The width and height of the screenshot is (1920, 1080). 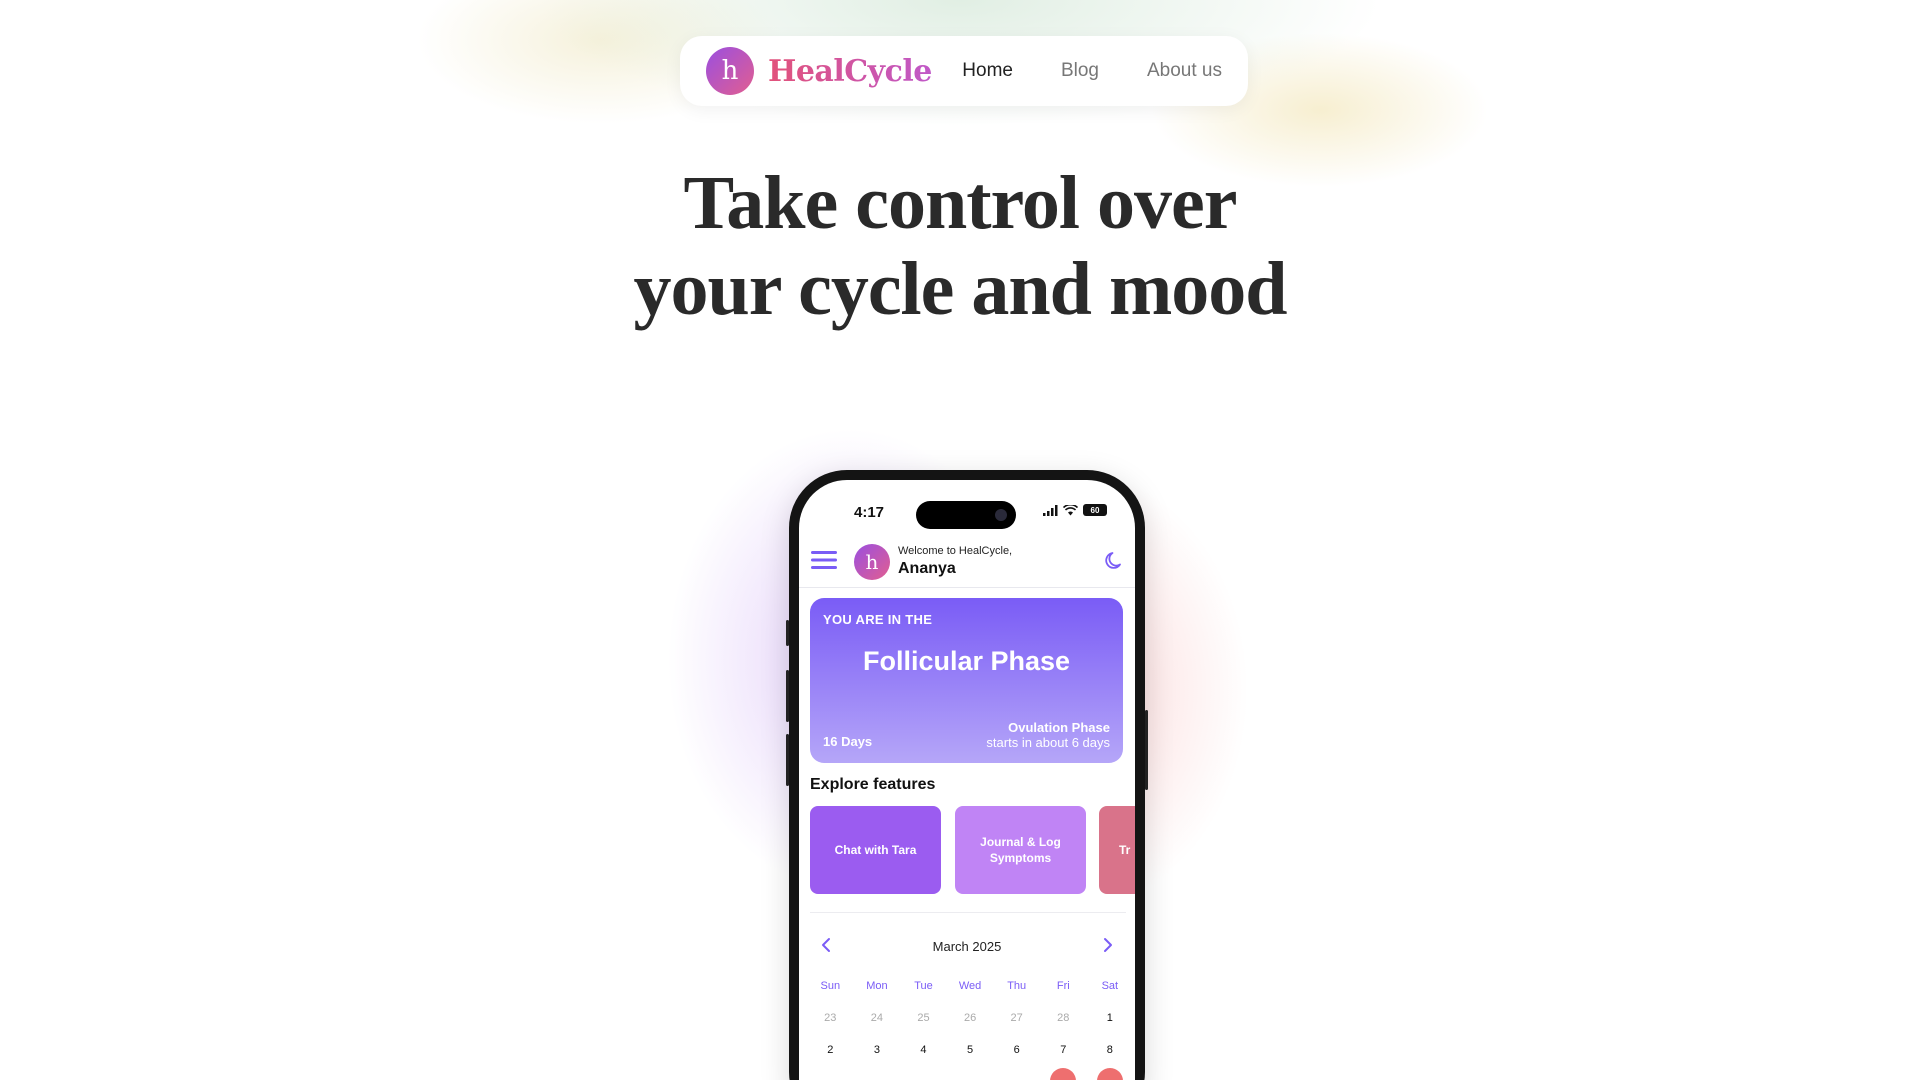 I want to click on calendar-day: 1, so click(x=1110, y=1018).